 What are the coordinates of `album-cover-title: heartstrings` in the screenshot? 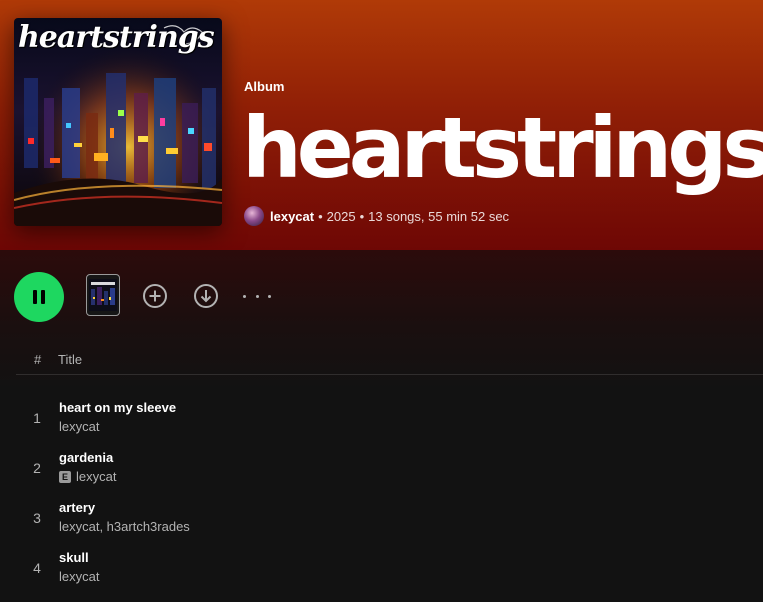 It's located at (116, 37).